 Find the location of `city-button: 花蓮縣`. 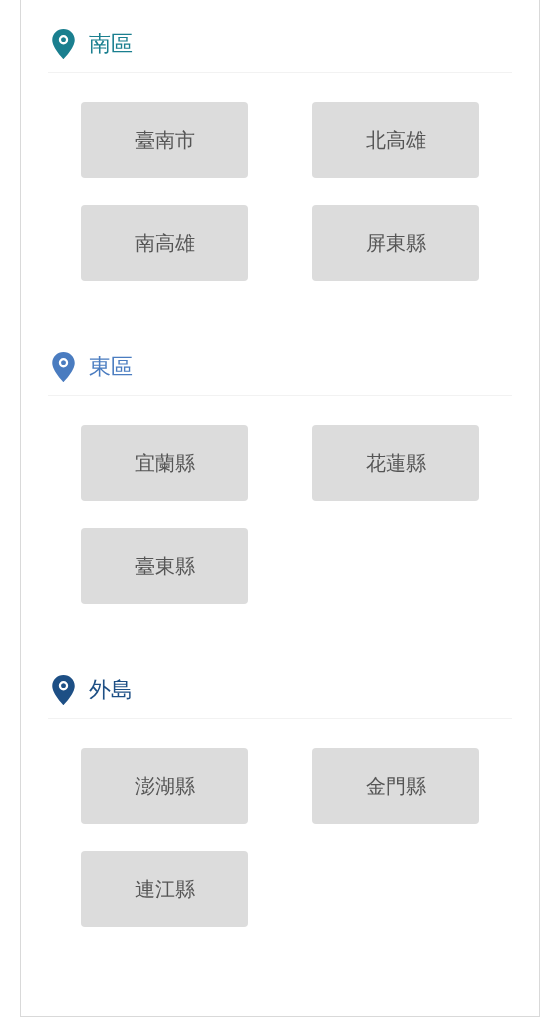

city-button: 花蓮縣 is located at coordinates (395, 463).